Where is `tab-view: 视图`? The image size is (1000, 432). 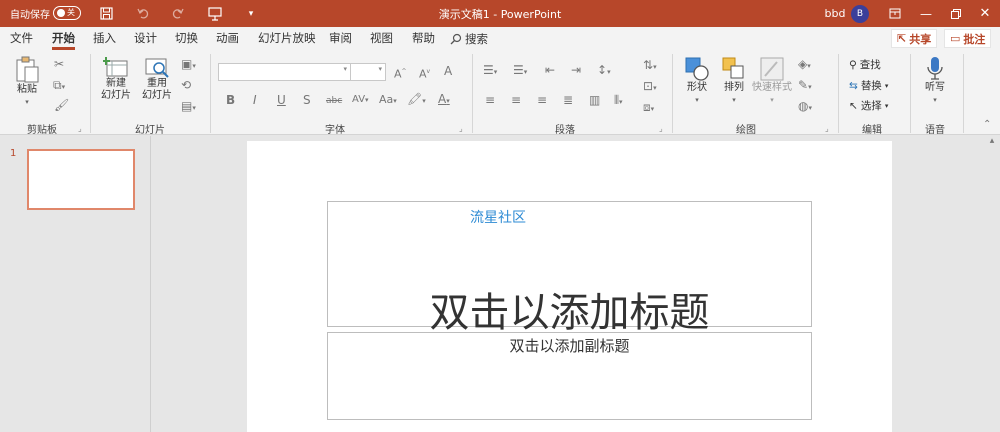 tab-view: 视图 is located at coordinates (381, 38).